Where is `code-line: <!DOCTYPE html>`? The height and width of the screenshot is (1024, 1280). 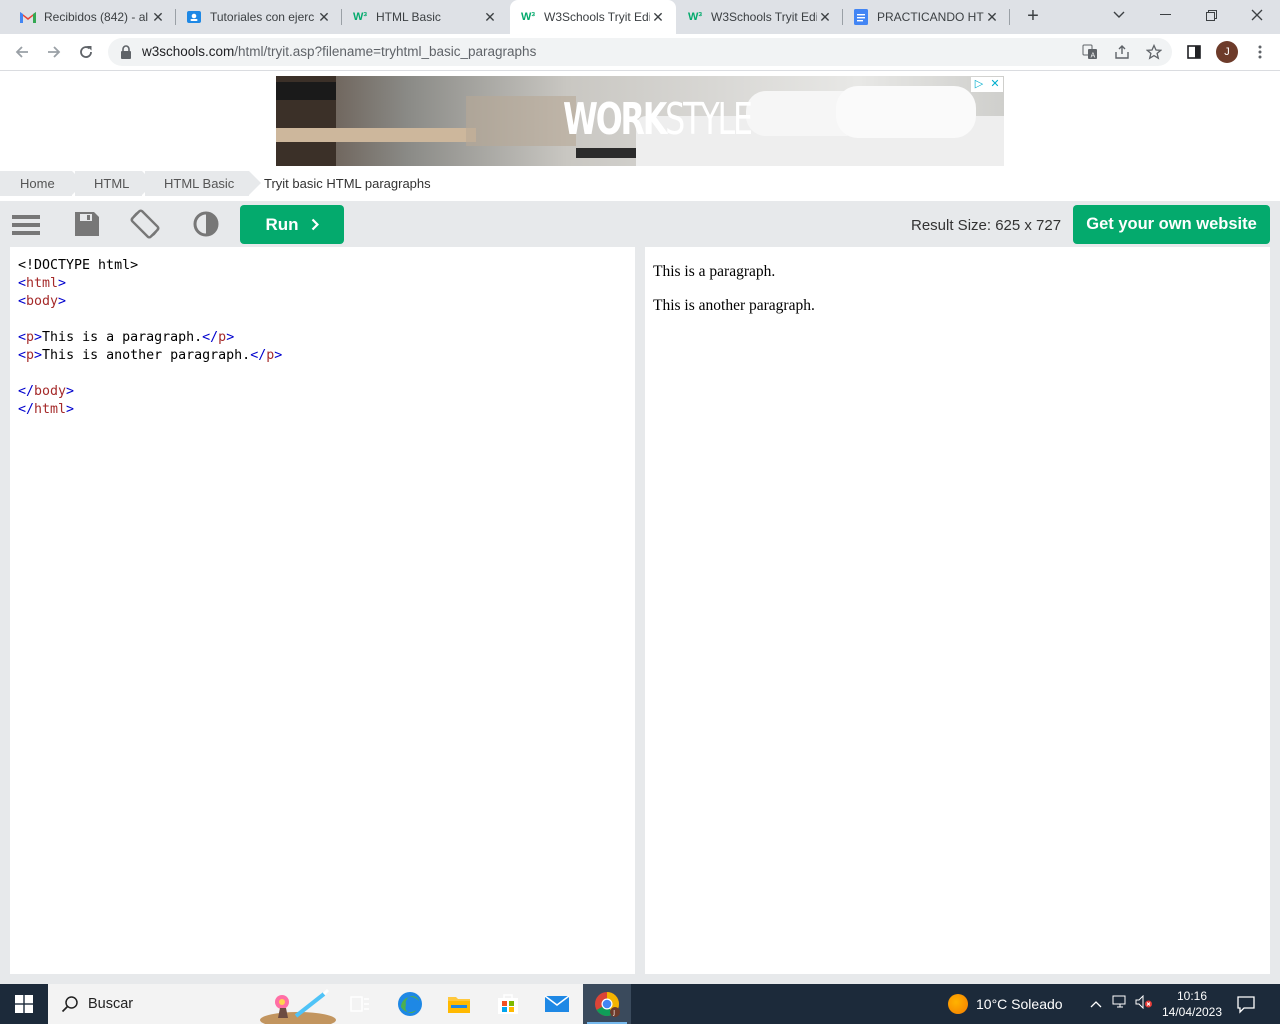
code-line: <!DOCTYPE html> is located at coordinates (78, 265).